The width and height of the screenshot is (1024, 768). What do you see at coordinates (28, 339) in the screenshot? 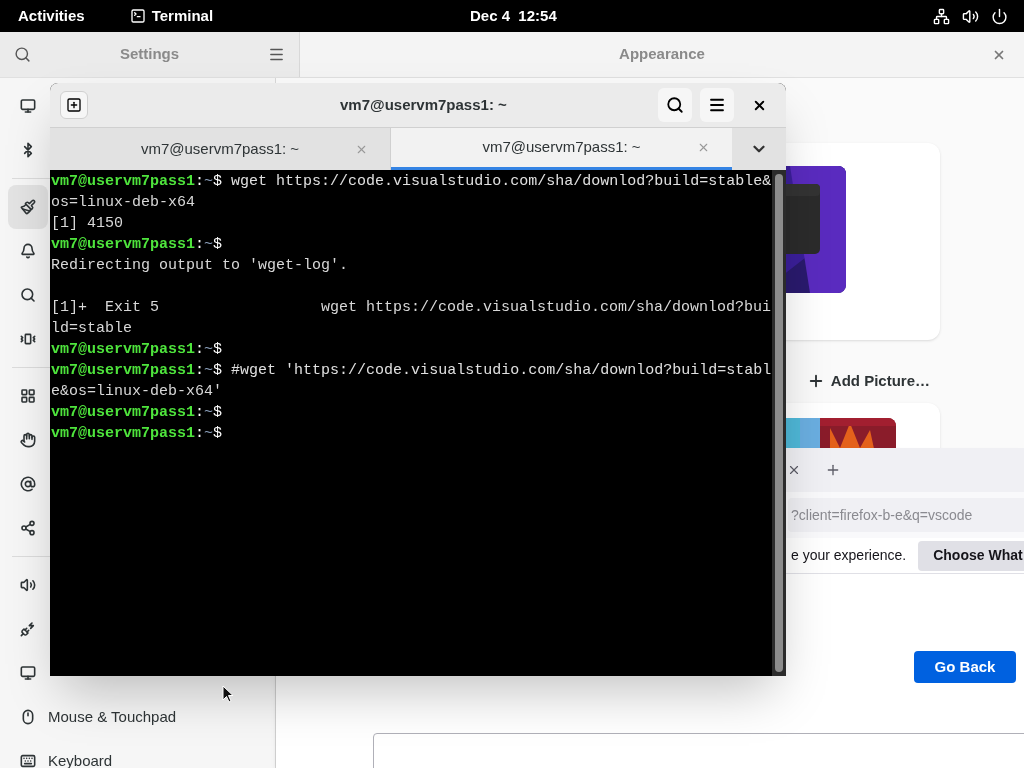
I see `vibrating-phone-icon` at bounding box center [28, 339].